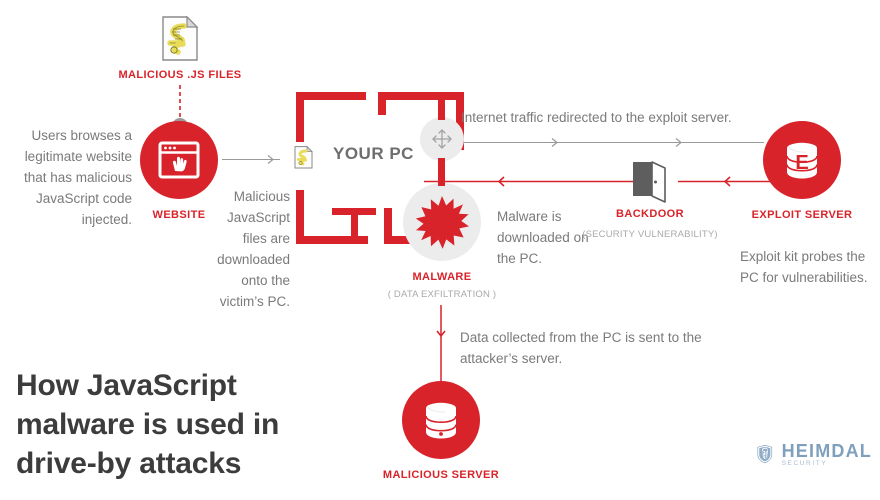 The width and height of the screenshot is (880, 500). I want to click on bracket-top-right-stub, so click(382, 103).